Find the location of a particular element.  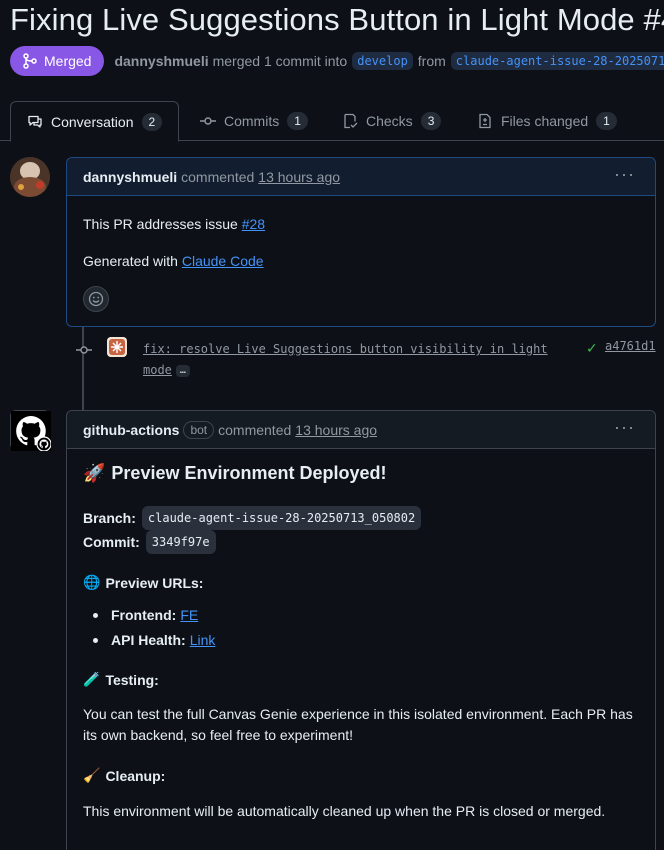

frontend-label: Frontend: is located at coordinates (144, 615).